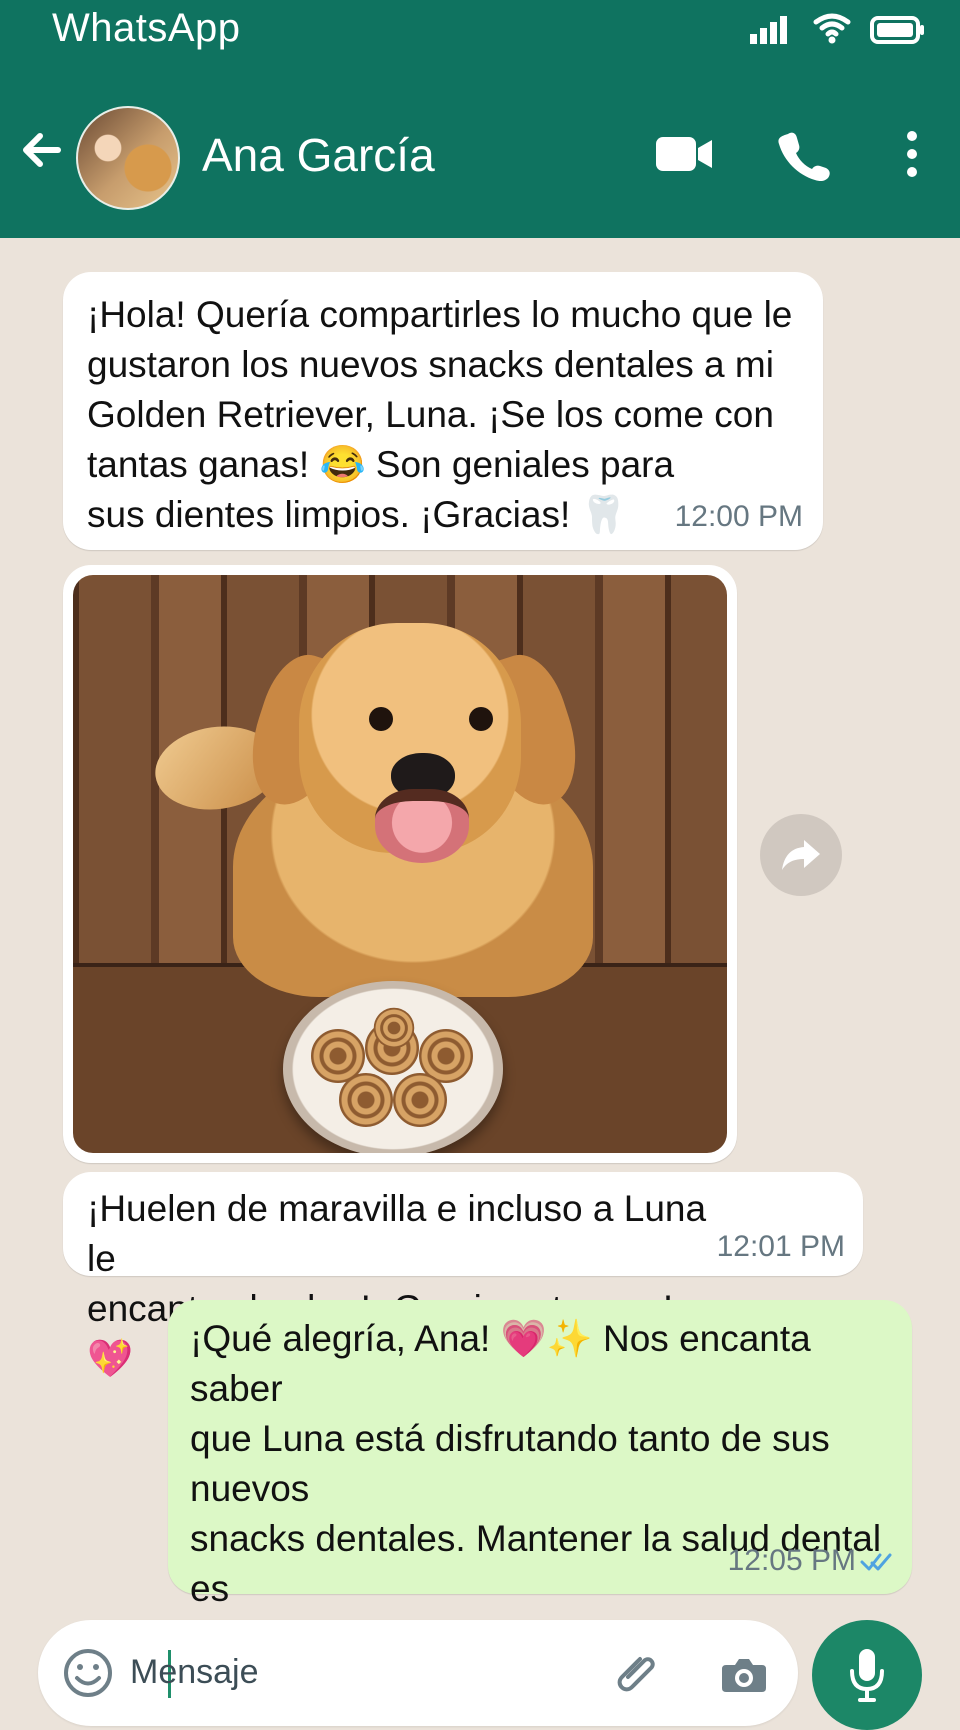 The height and width of the screenshot is (1730, 960). I want to click on camera-icon, so click(744, 1674).